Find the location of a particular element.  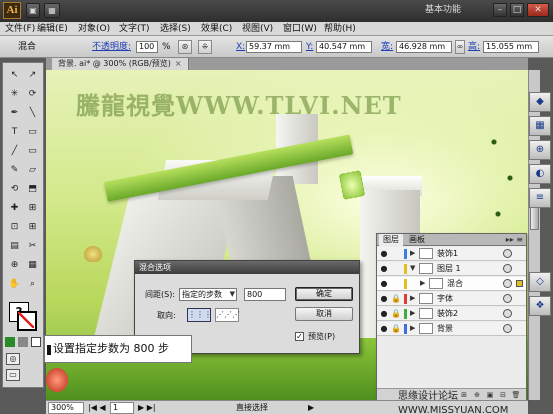

mesh-tool-icon: ▤ is located at coordinates (14, 246).